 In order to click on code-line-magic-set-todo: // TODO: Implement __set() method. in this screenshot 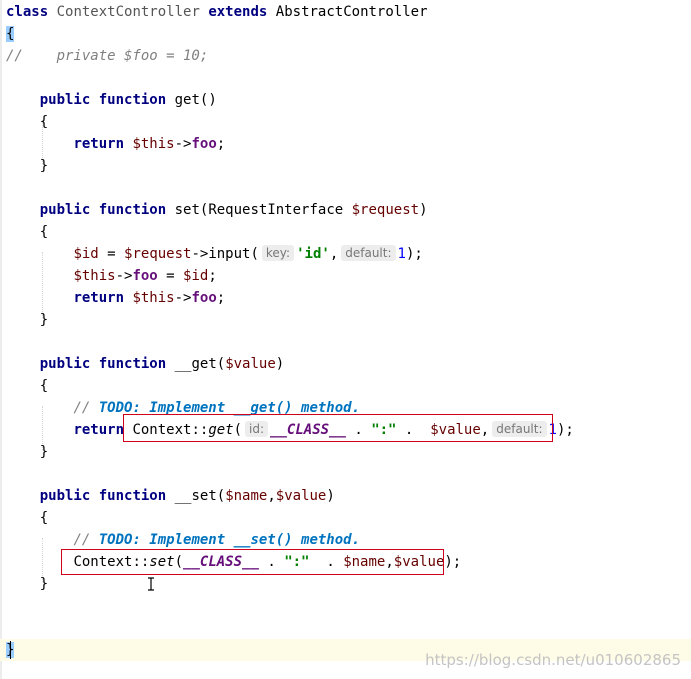, I will do `click(183, 540)`.